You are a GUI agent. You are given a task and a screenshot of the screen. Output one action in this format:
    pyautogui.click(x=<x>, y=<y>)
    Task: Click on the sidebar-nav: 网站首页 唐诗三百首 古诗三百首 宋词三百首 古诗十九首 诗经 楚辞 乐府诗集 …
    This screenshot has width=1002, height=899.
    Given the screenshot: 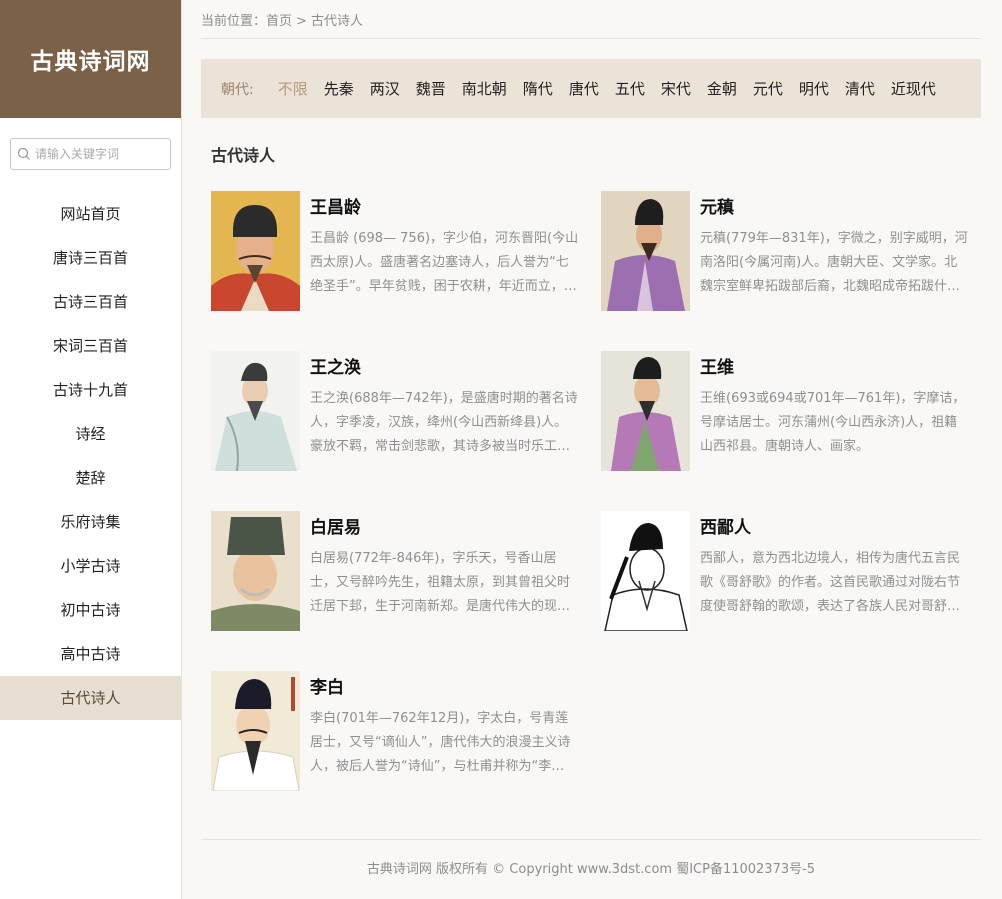 What is the action you would take?
    pyautogui.click(x=90, y=456)
    